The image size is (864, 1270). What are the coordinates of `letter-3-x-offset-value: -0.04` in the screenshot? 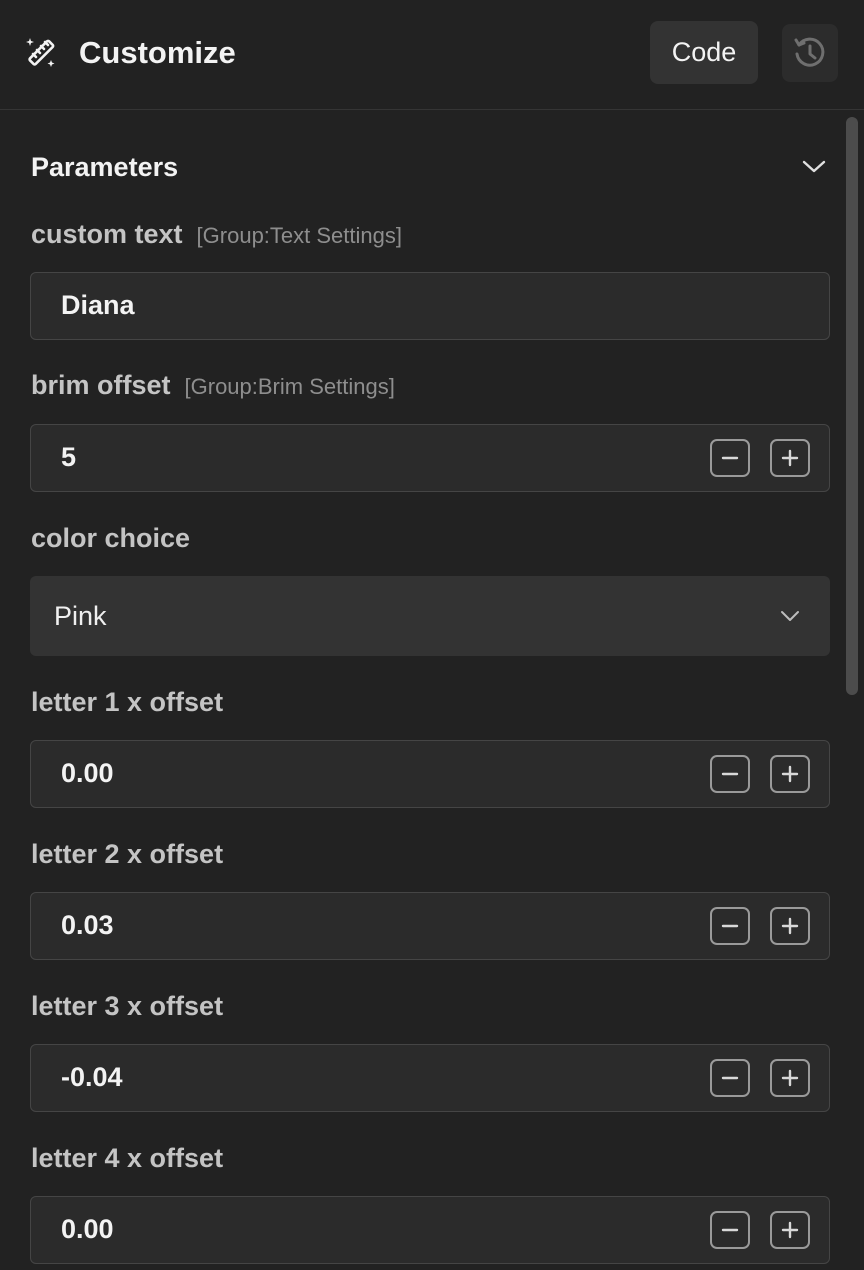 It's located at (92, 1077).